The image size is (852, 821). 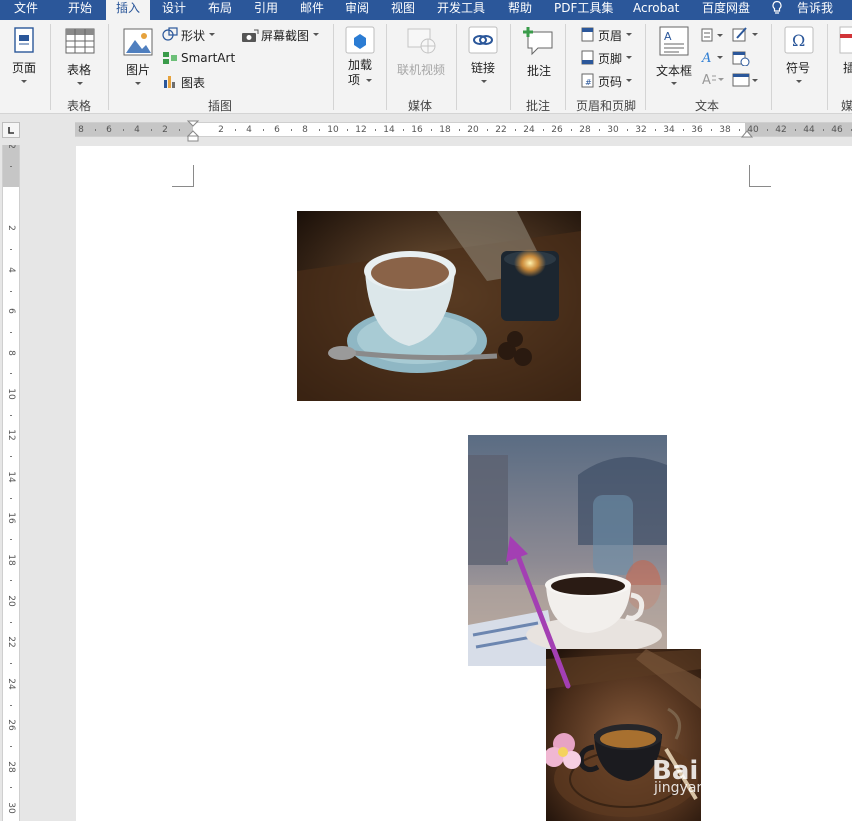 I want to click on ruler-label: 40, so click(x=753, y=130).